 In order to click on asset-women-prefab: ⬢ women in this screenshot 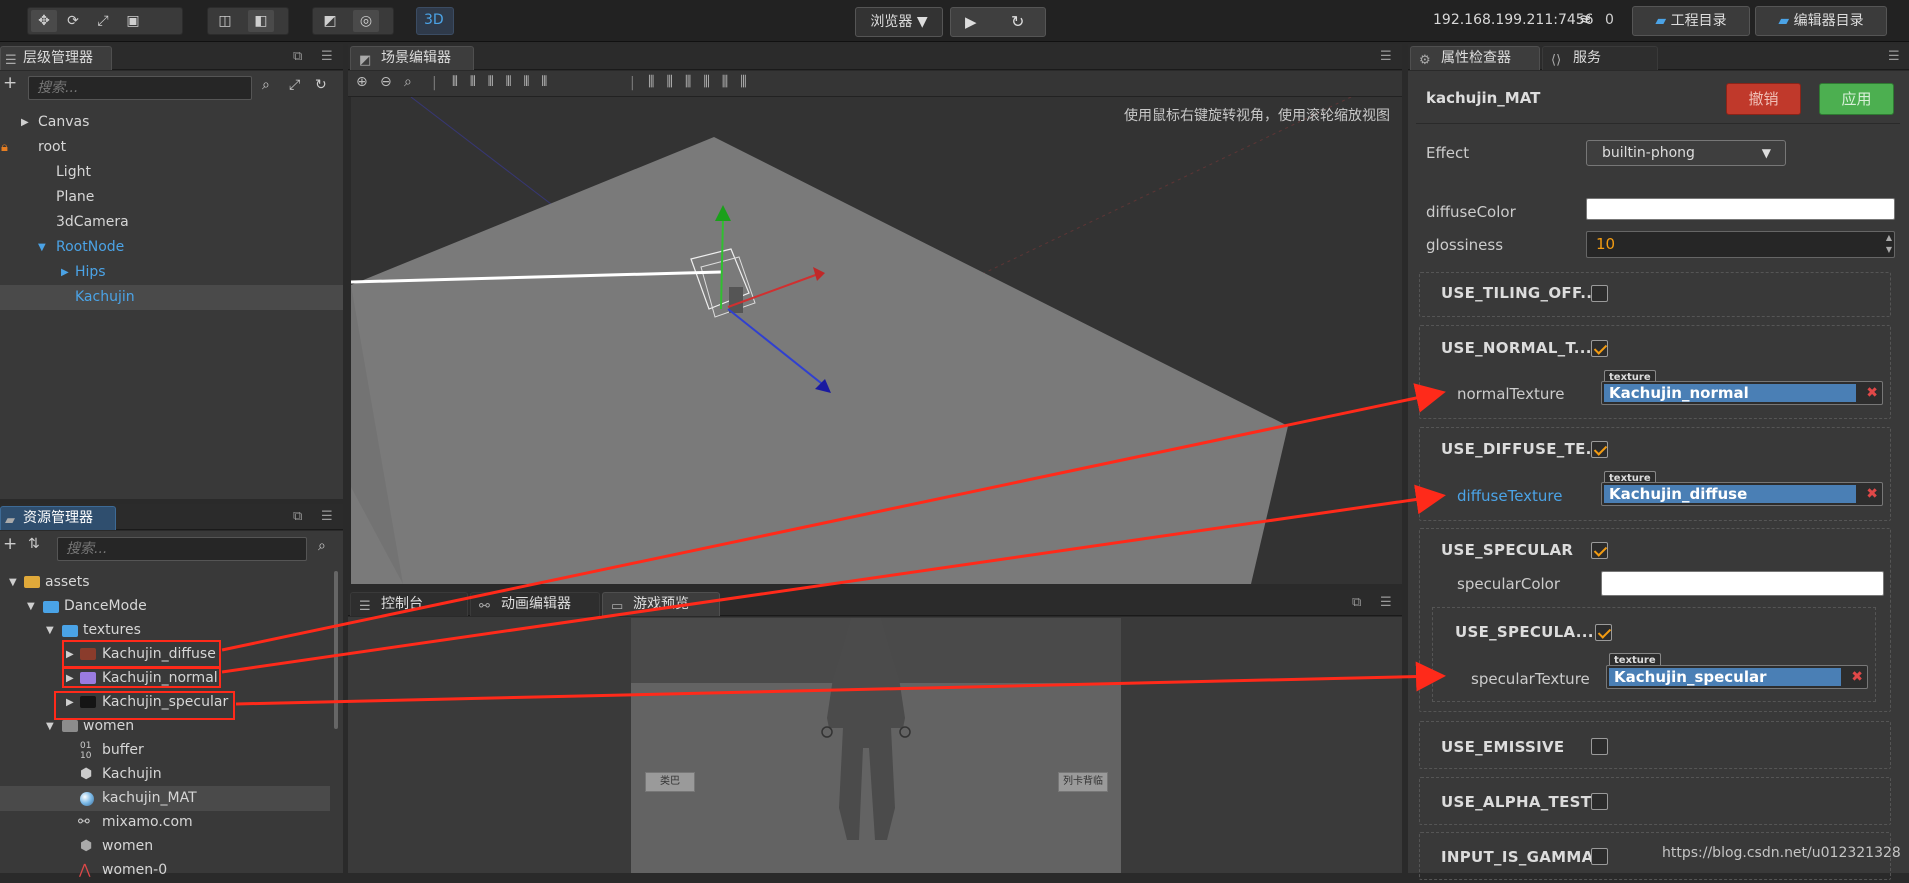, I will do `click(165, 846)`.